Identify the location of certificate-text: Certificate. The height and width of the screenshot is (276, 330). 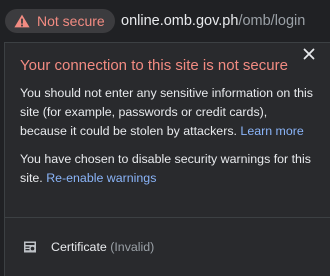
(79, 247).